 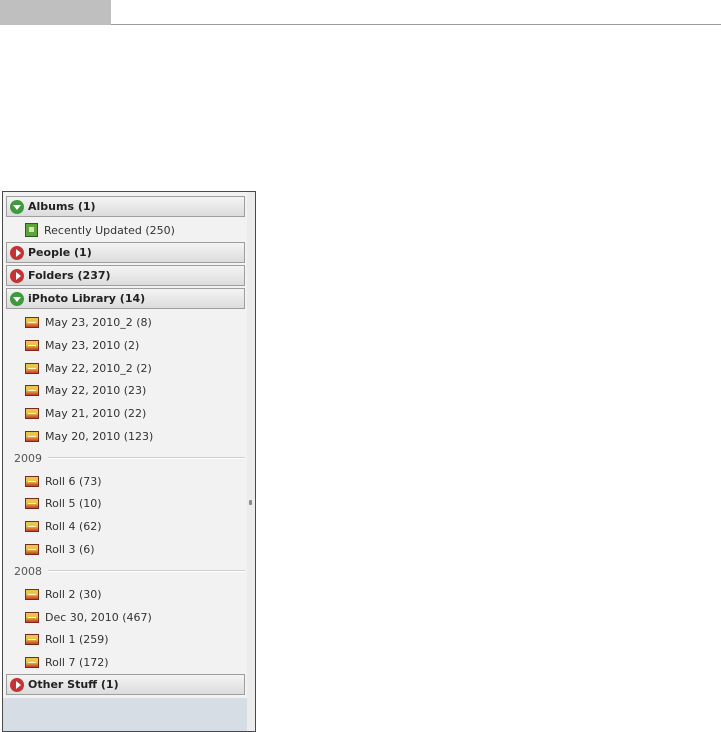 What do you see at coordinates (60, 252) in the screenshot?
I see `section-label-people: People (1)` at bounding box center [60, 252].